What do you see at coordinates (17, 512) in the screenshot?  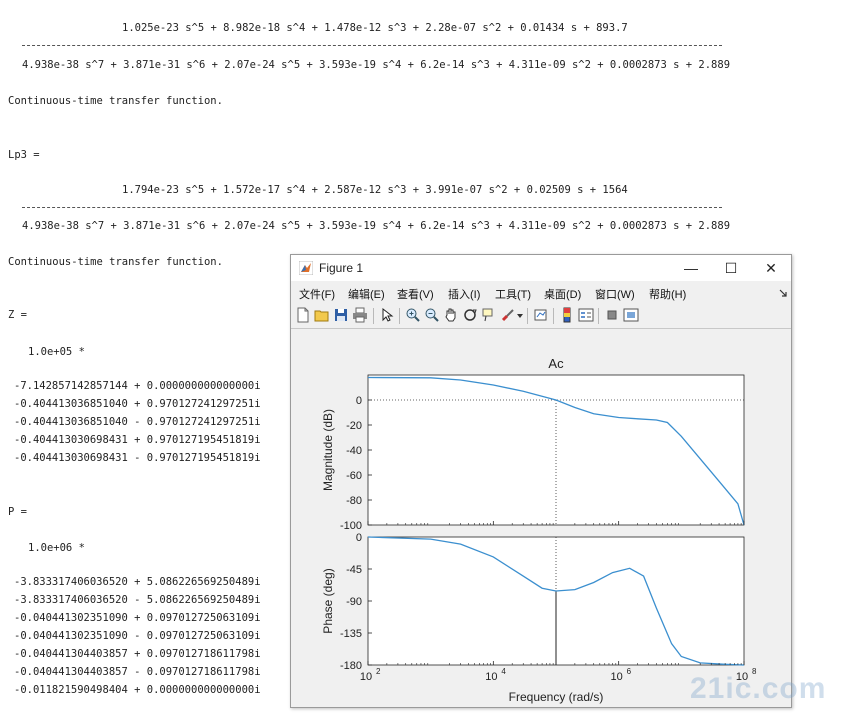 I see `p-label: P =` at bounding box center [17, 512].